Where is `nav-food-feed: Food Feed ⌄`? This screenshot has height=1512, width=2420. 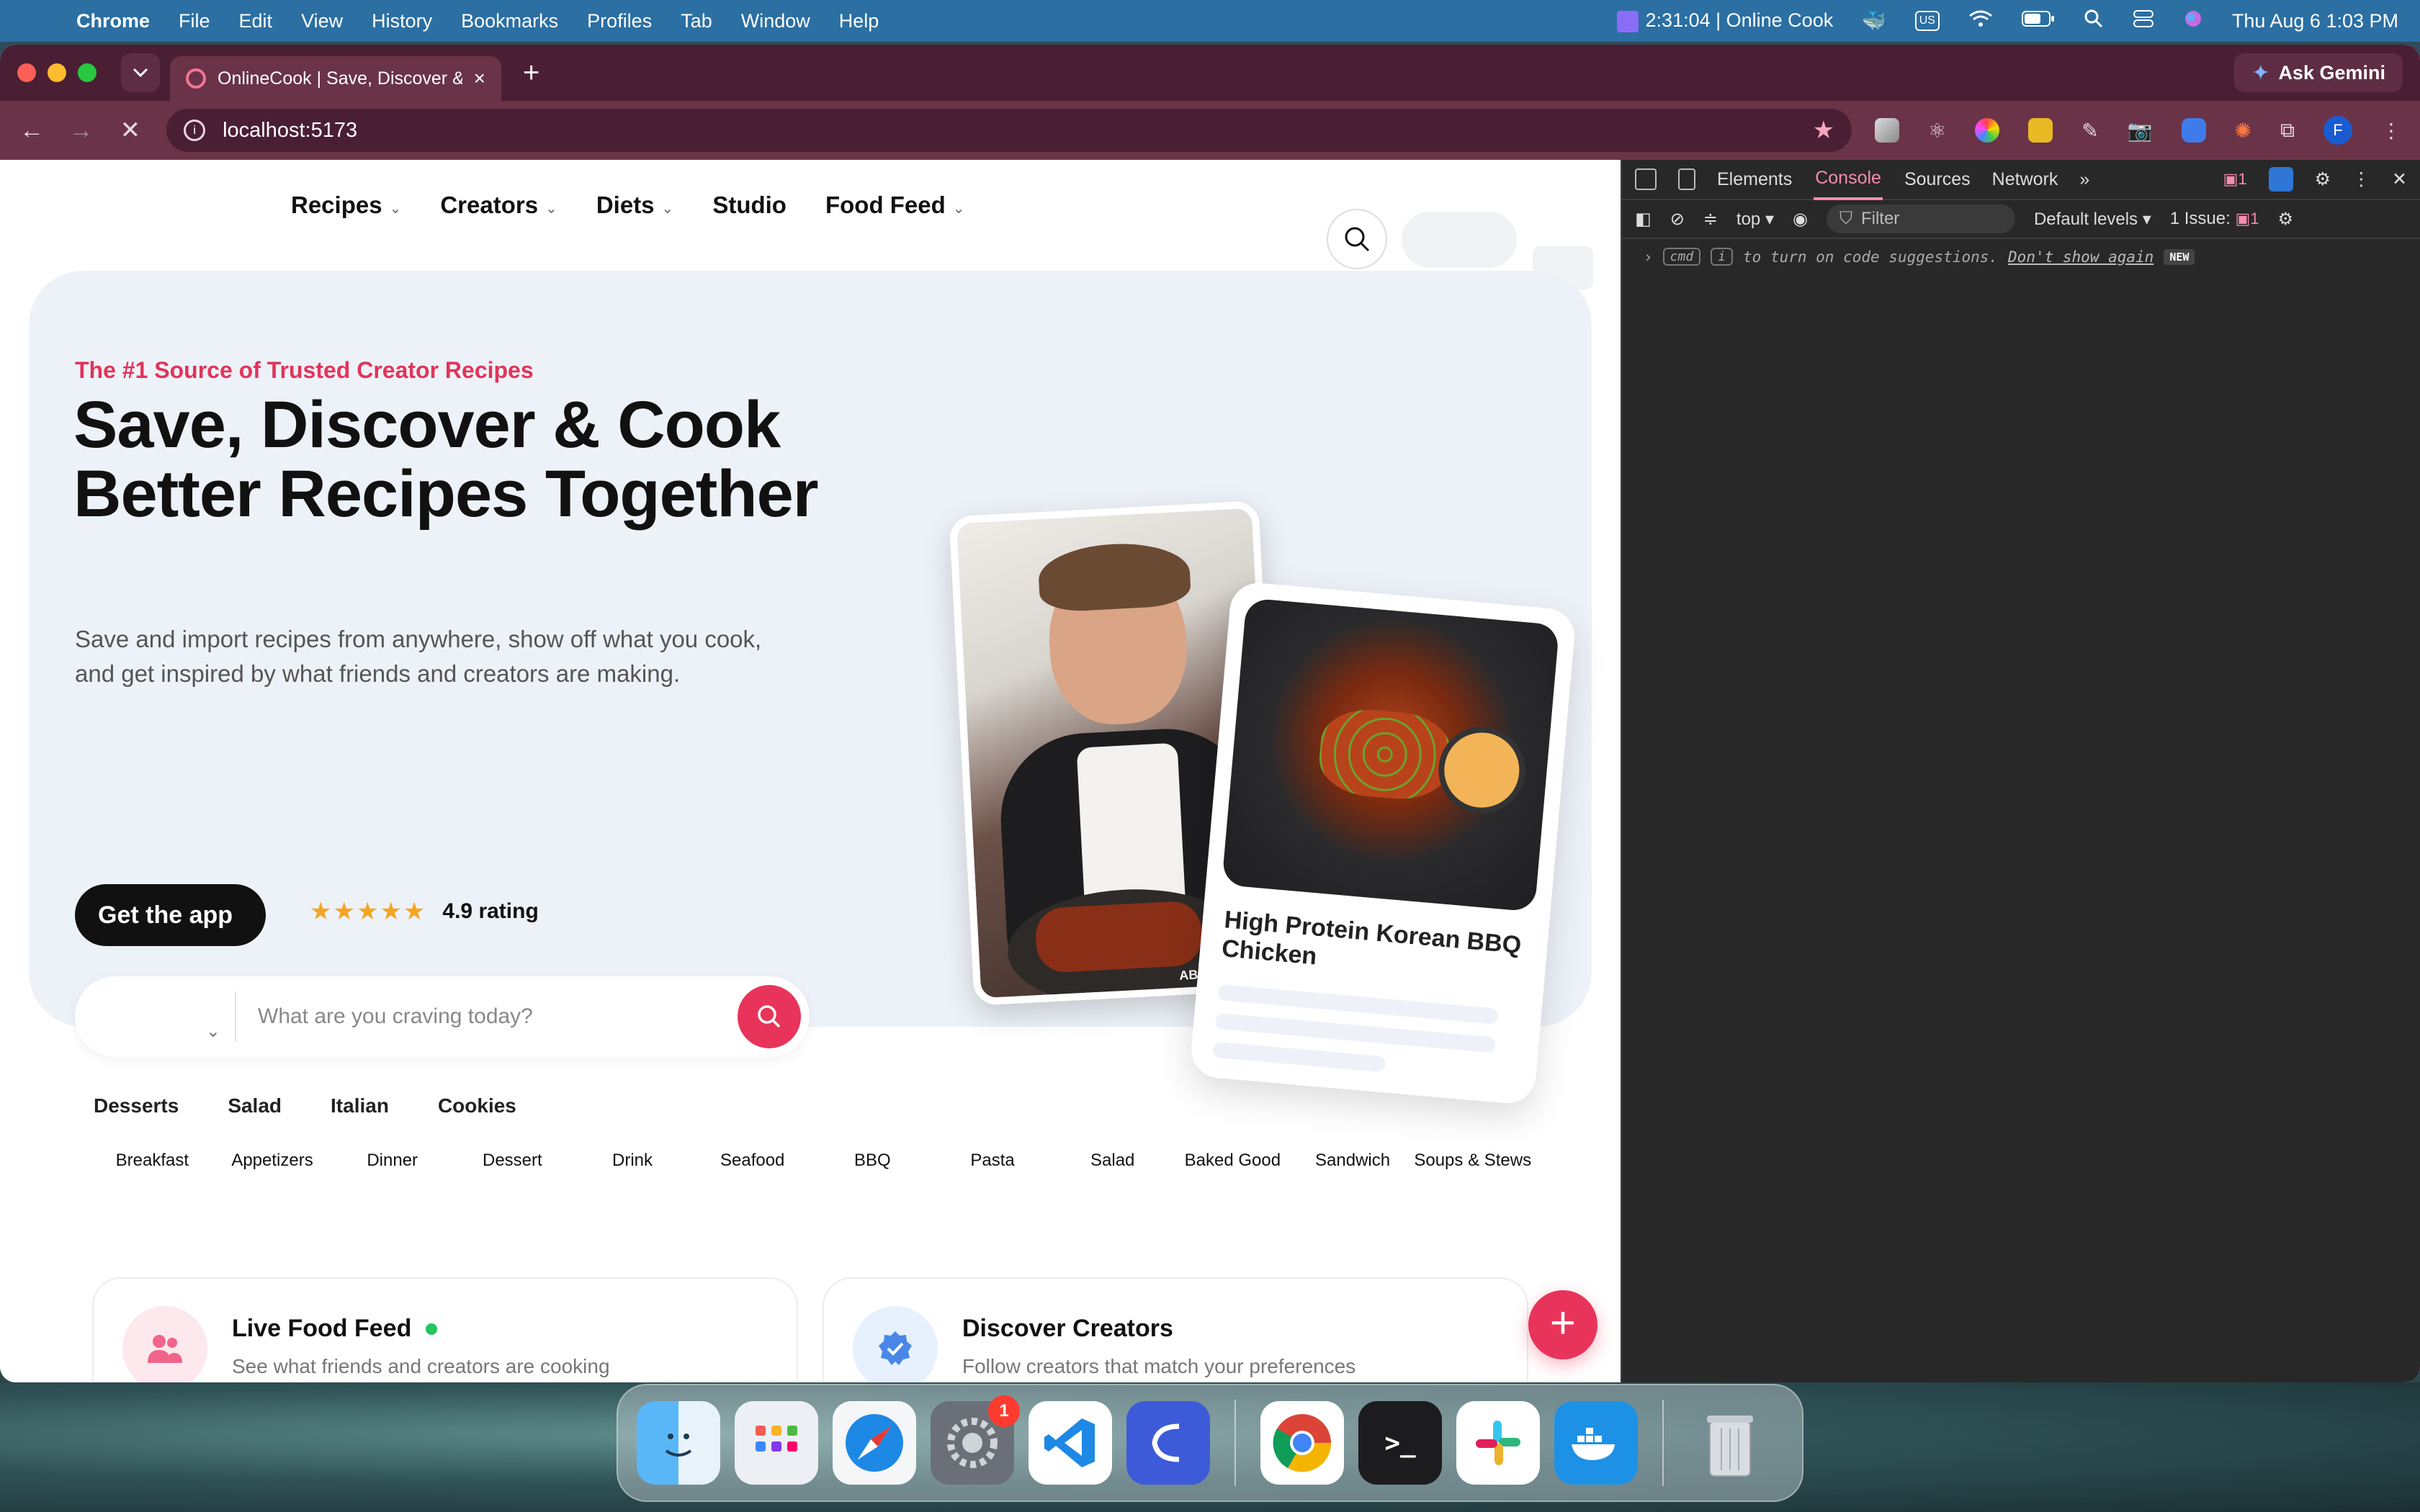 nav-food-feed: Food Feed ⌄ is located at coordinates (895, 205).